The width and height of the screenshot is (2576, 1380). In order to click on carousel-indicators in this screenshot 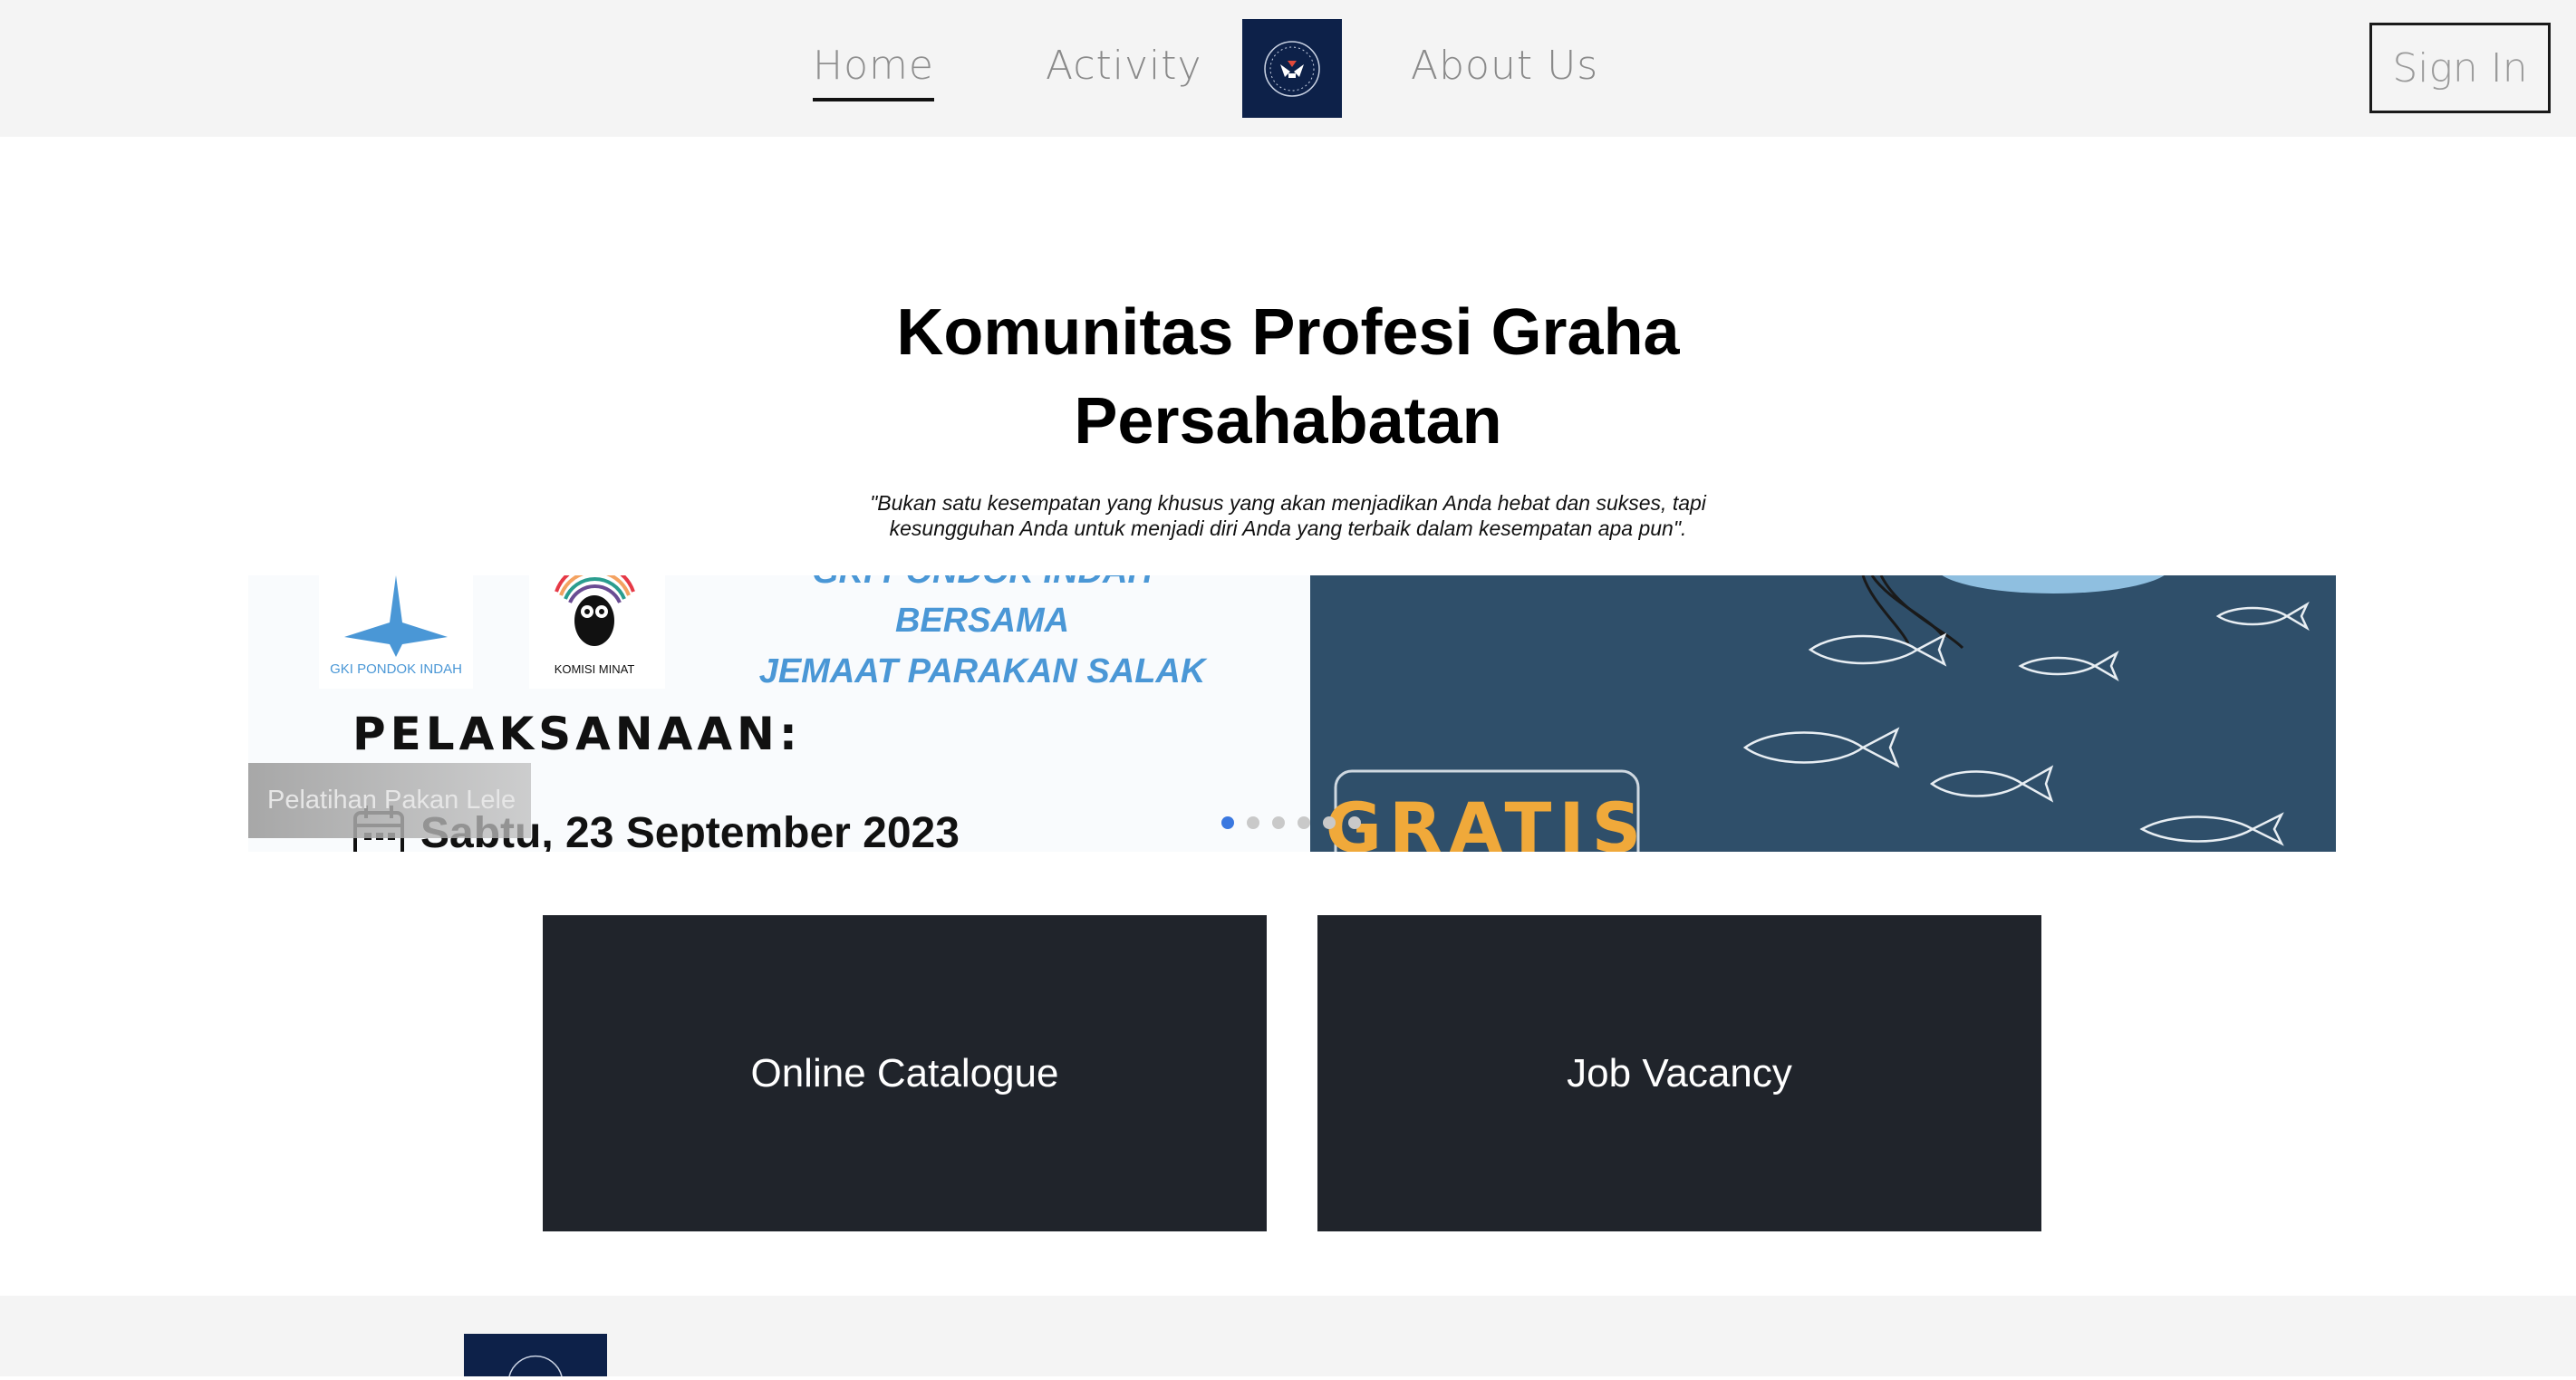, I will do `click(1291, 823)`.